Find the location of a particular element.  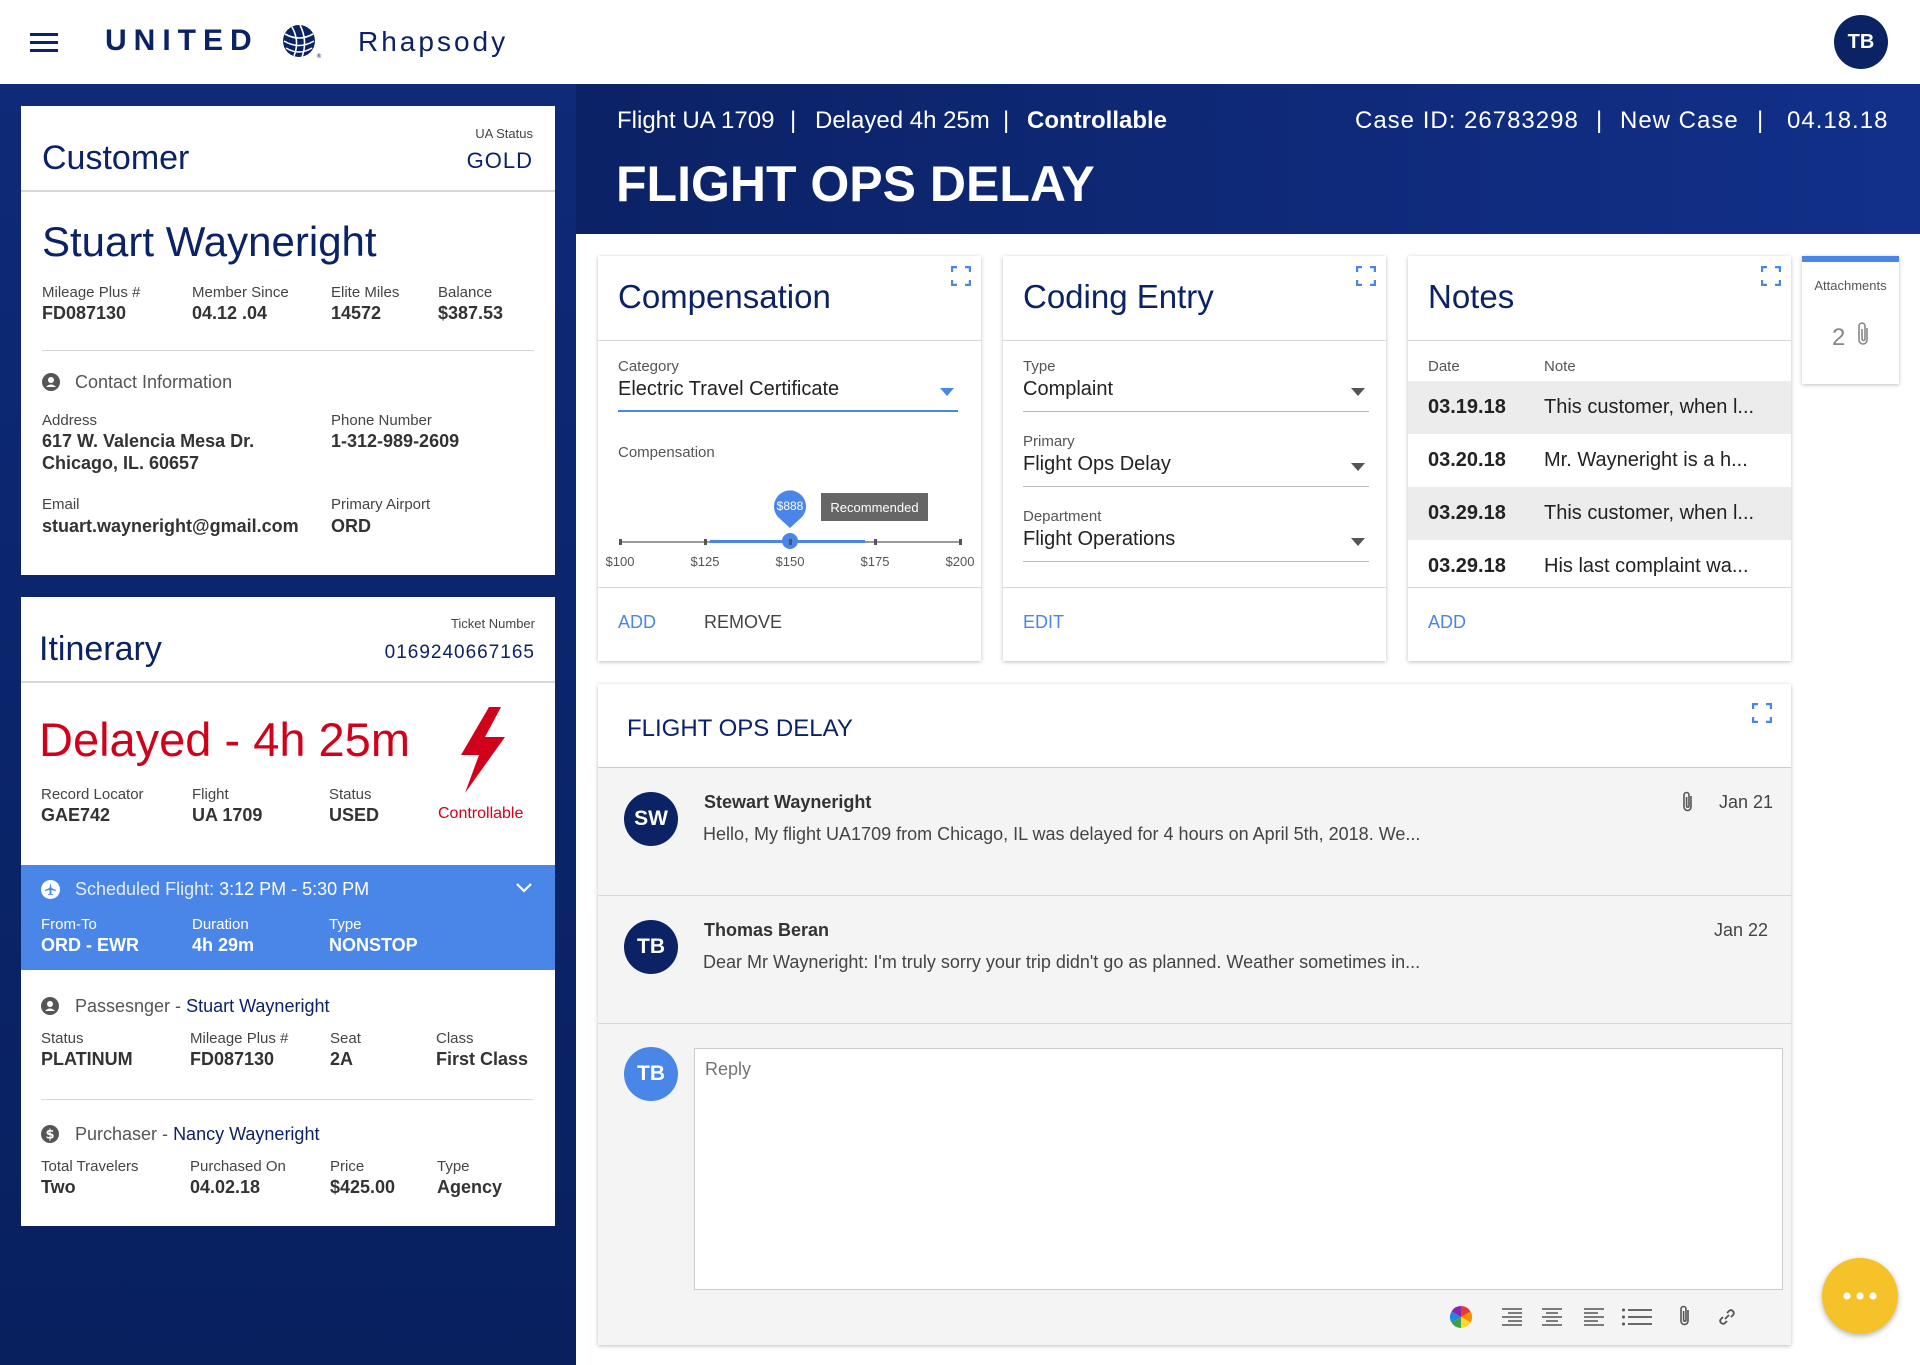

price-value: $425.00 is located at coordinates (363, 1187).